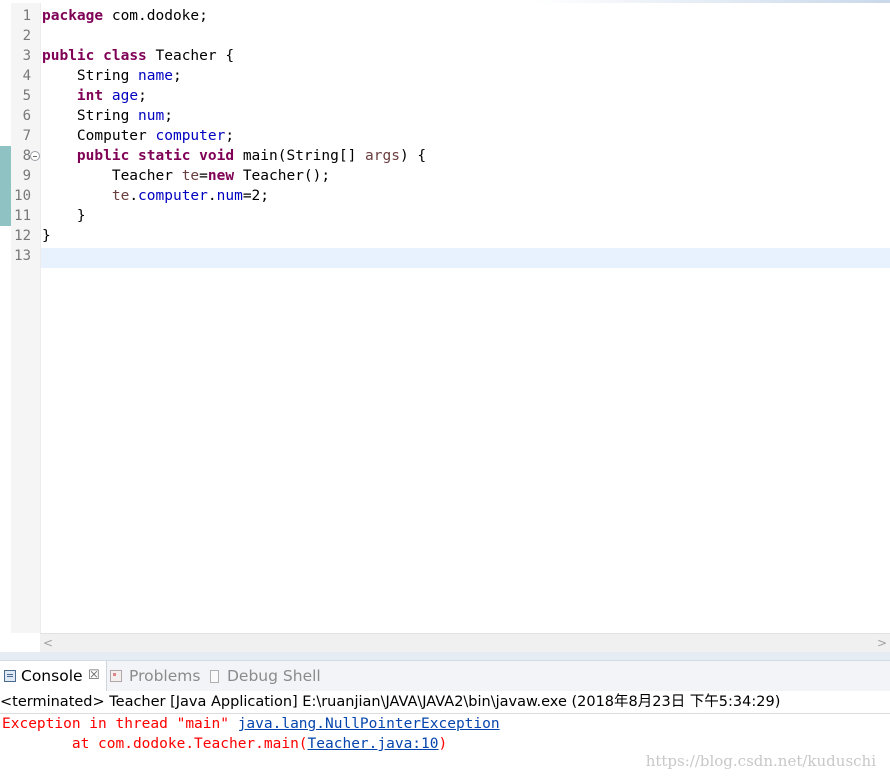 The image size is (890, 781). What do you see at coordinates (445, 675) in the screenshot?
I see `console-view-tabs: Console ☒ Problems Debug Shell` at bounding box center [445, 675].